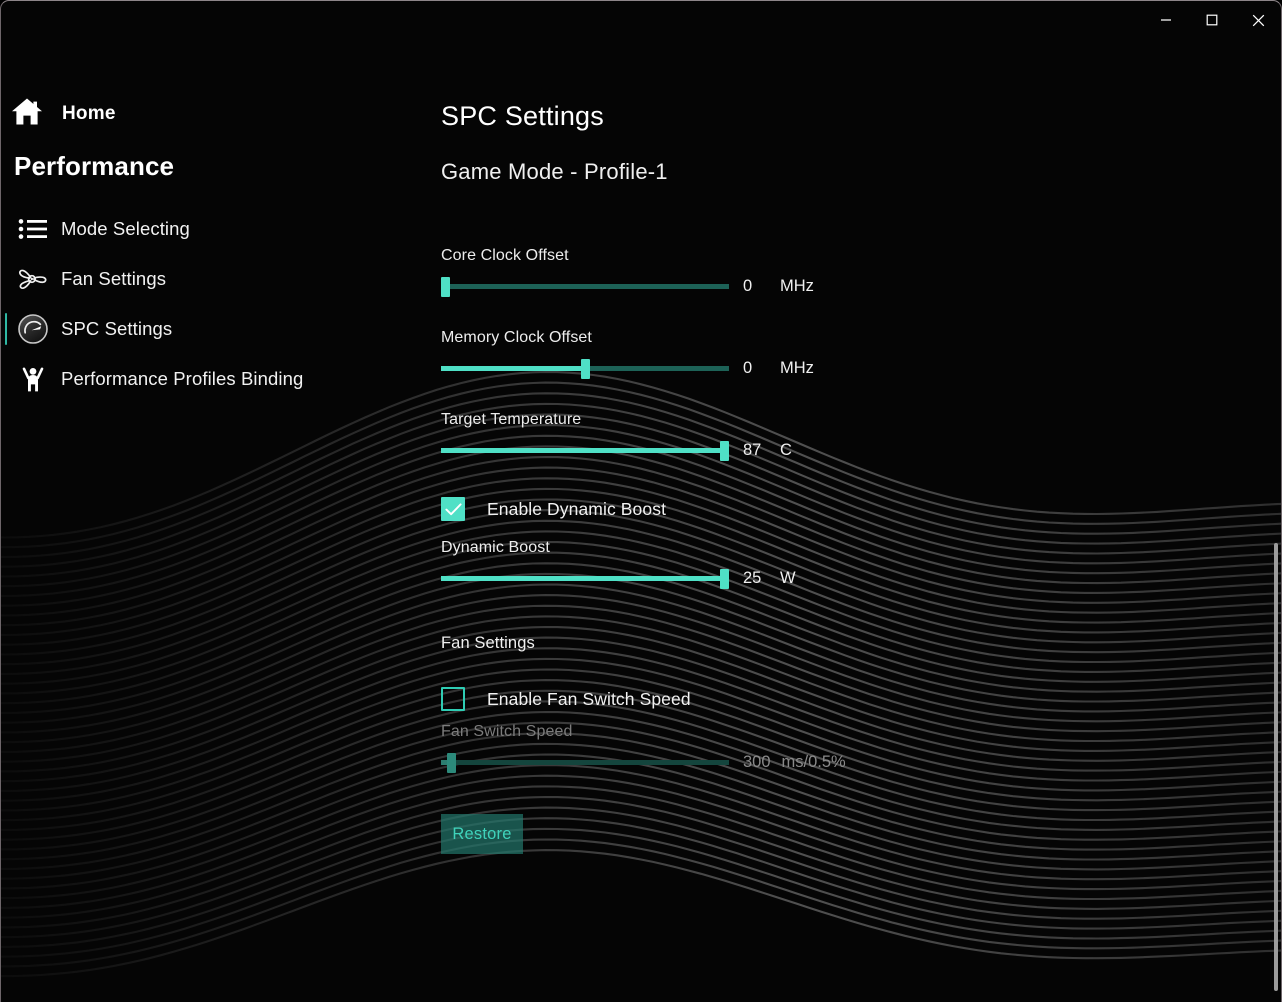 This screenshot has height=1002, width=1282. Describe the element at coordinates (651, 354) in the screenshot. I see `memory-clock-offset-field: Memory Clock Offset 0 MHz` at that location.